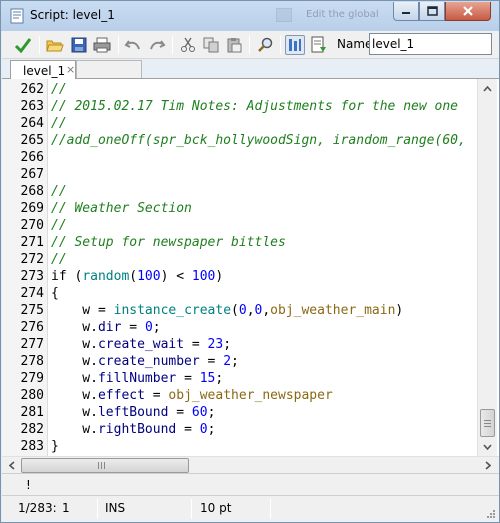  I want to click on code-token-op: ) <, so click(176, 276).